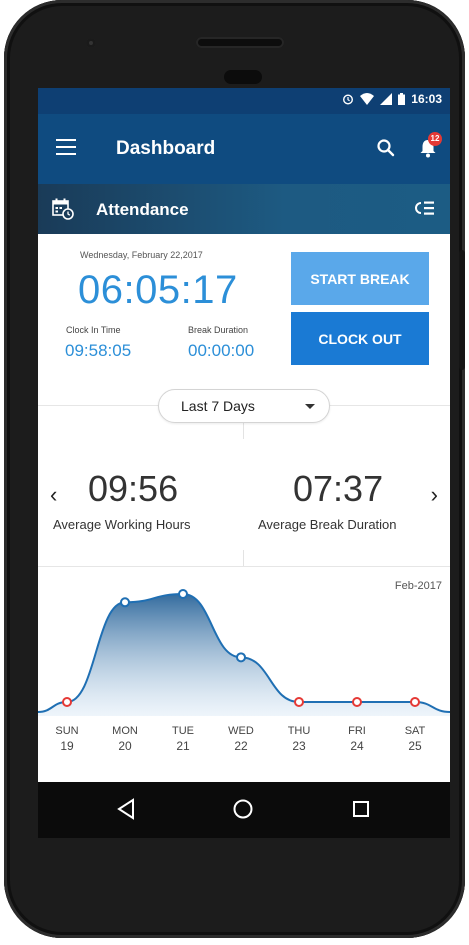 This screenshot has width=469, height=945. What do you see at coordinates (299, 746) in the screenshot?
I see `x-tick-date: 23` at bounding box center [299, 746].